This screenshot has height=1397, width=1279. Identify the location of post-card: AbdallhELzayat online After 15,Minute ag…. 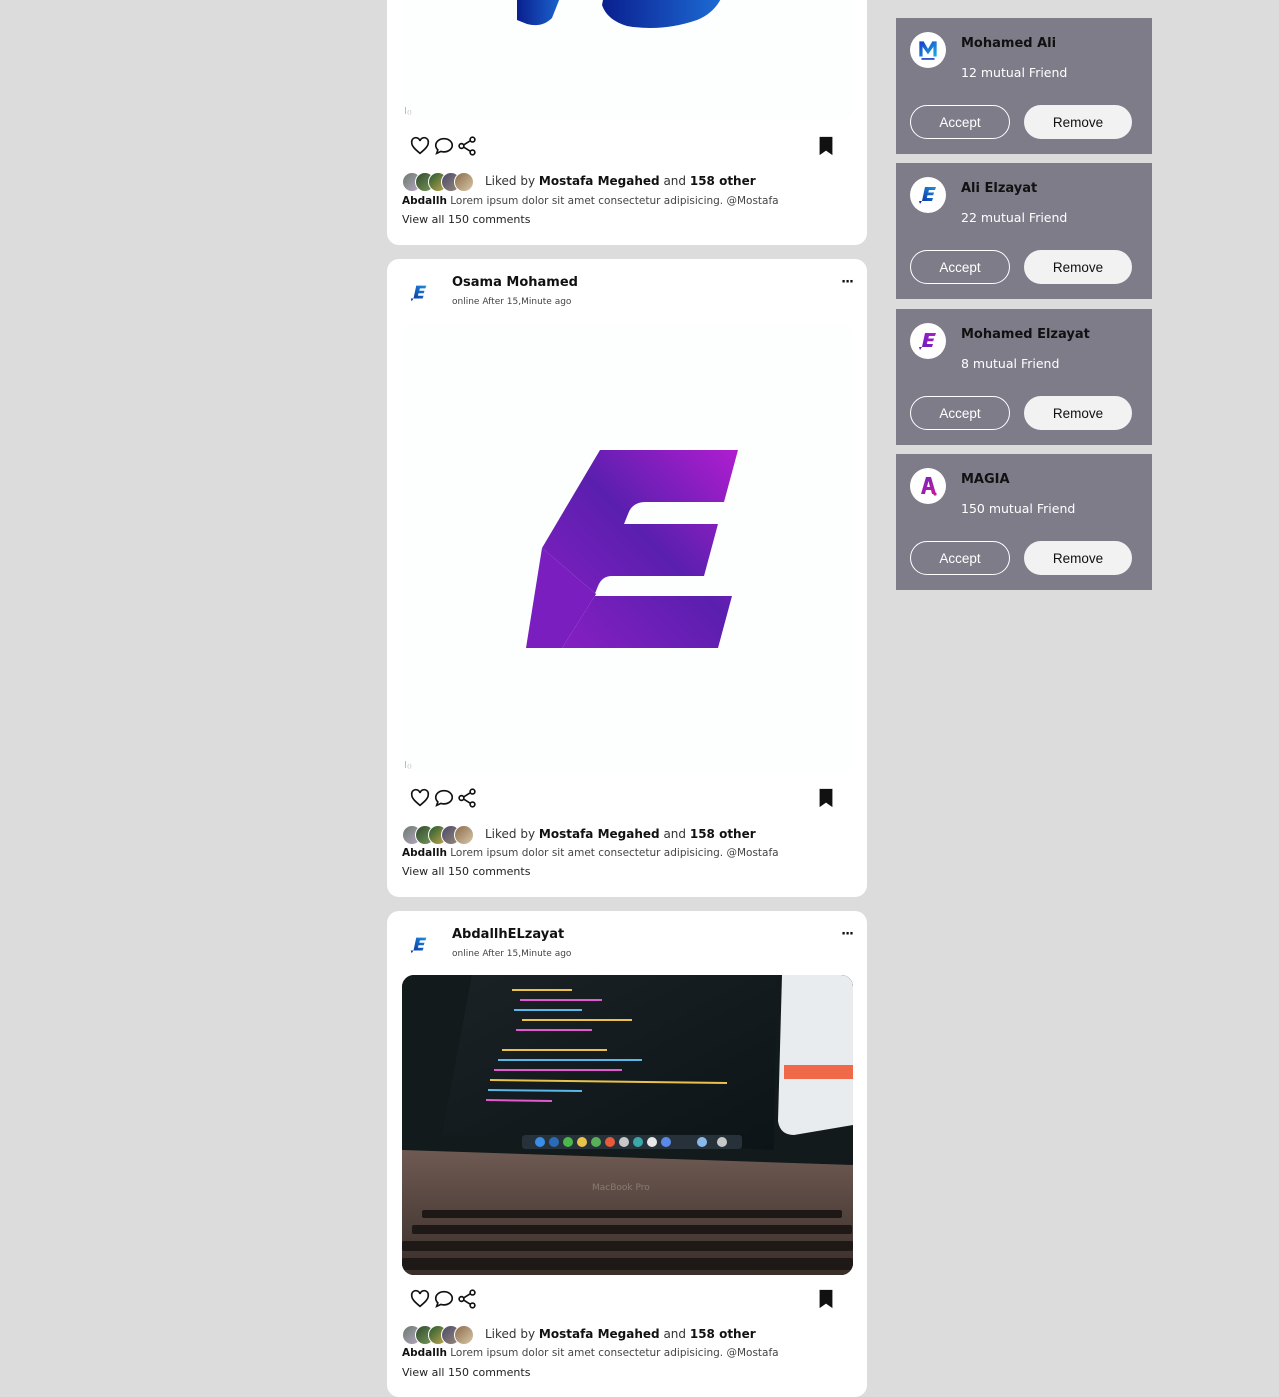
(627, 1154).